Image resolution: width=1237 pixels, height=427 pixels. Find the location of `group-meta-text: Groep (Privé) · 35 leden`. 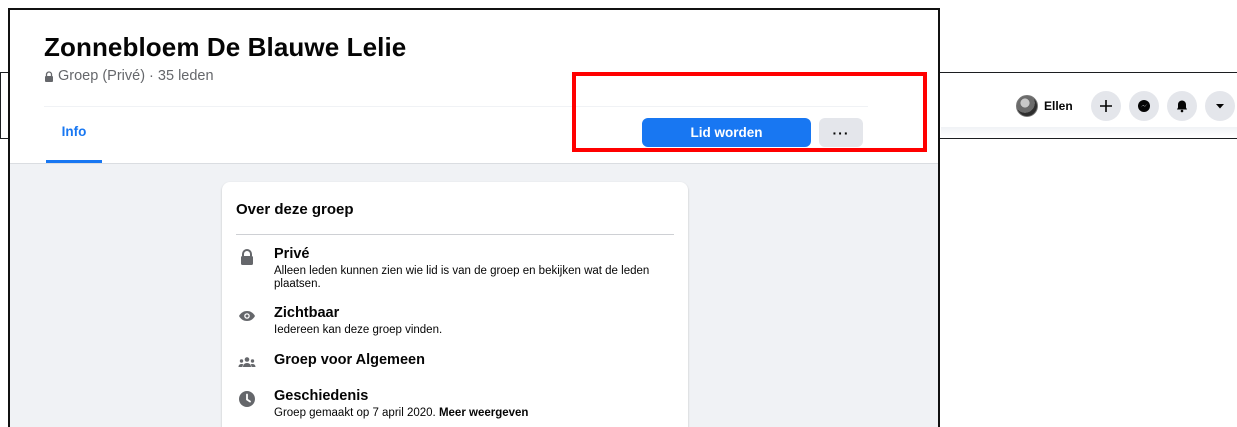

group-meta-text: Groep (Privé) · 35 leden is located at coordinates (136, 76).